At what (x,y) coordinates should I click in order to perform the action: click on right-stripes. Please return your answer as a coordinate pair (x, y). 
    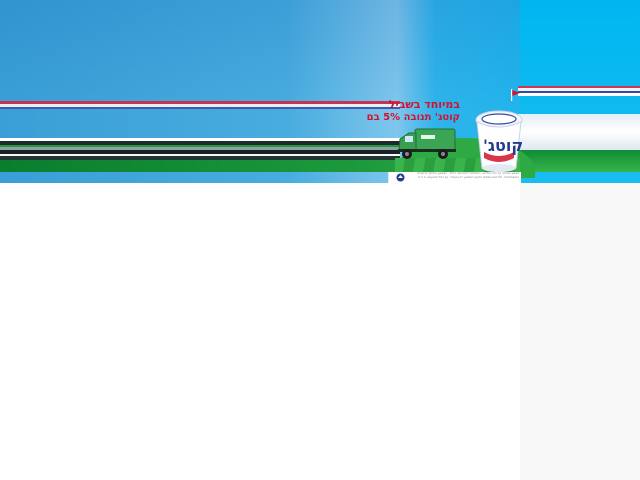
    Looking at the image, I should click on (579, 101).